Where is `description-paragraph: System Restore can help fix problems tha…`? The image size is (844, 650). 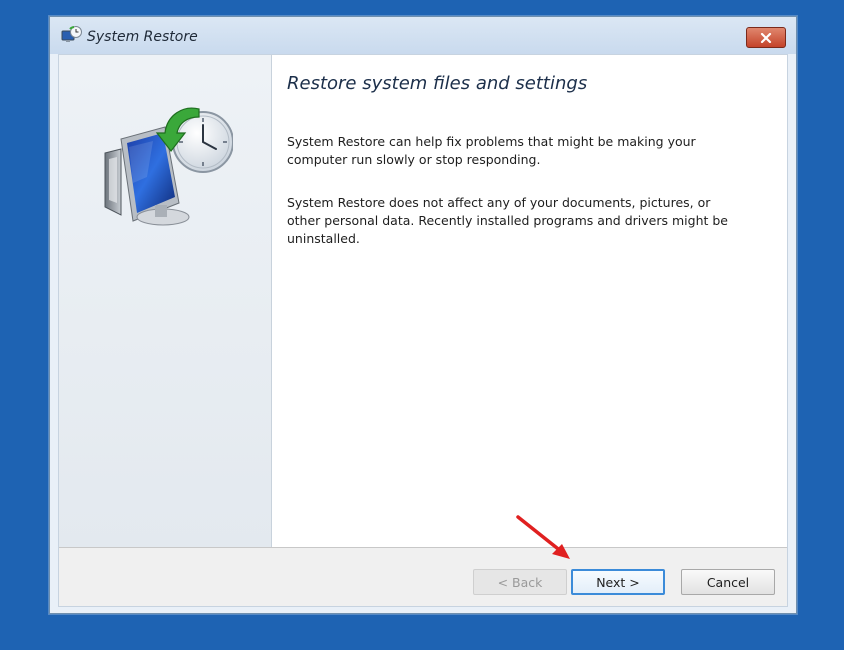
description-paragraph: System Restore can help fix problems tha… is located at coordinates (491, 150).